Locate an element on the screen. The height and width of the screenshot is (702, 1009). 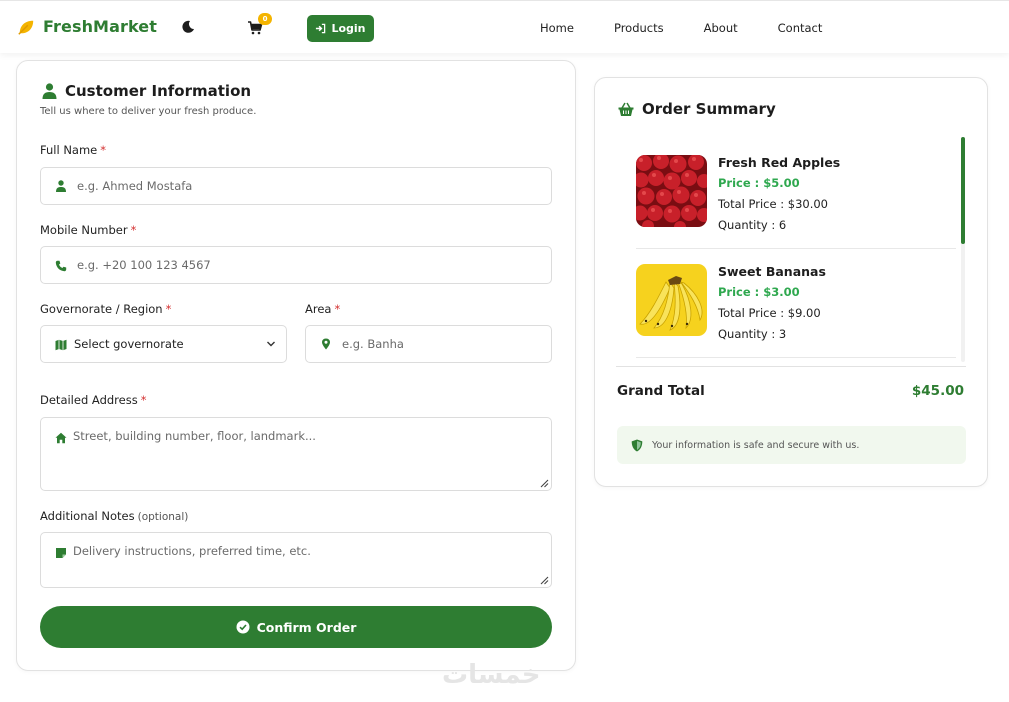
nav-link-home: Home is located at coordinates (557, 28).